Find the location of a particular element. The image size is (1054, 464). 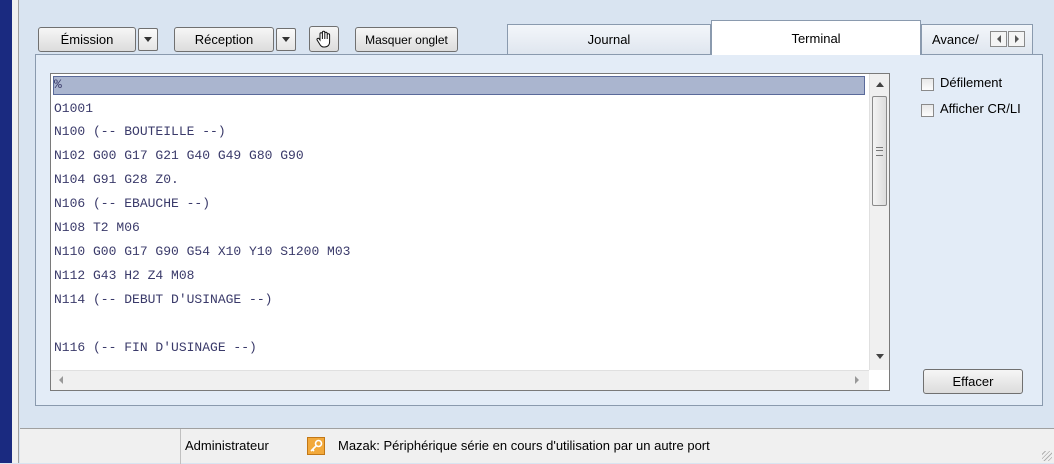

window-left-border is located at coordinates (6, 231).